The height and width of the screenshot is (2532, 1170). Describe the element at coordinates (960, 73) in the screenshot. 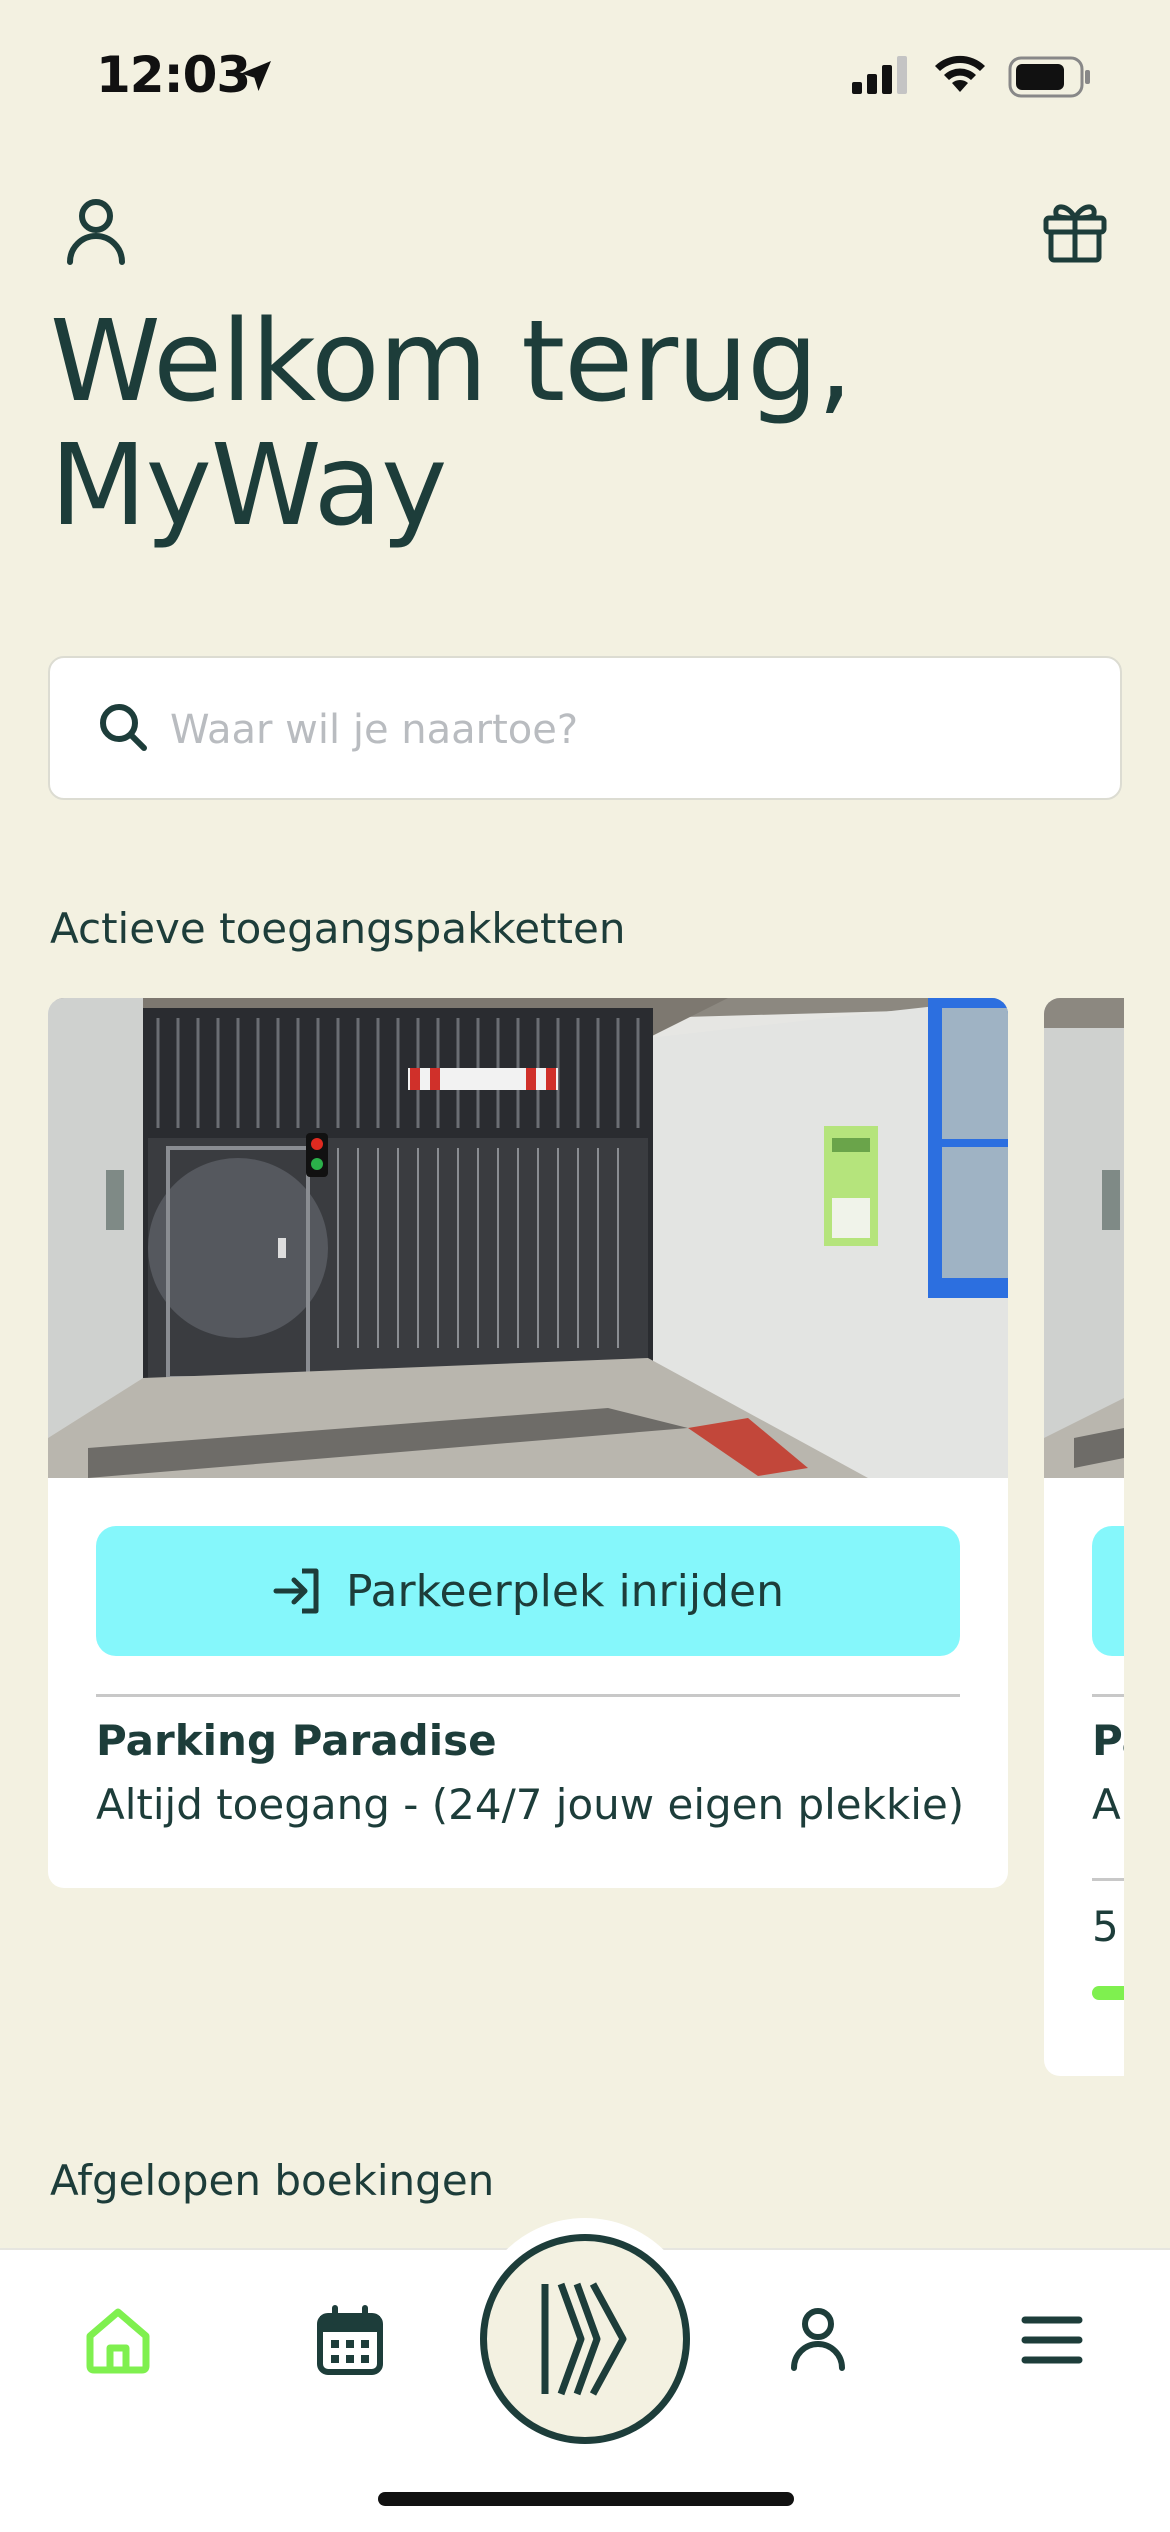

I see `wifi-icon` at that location.